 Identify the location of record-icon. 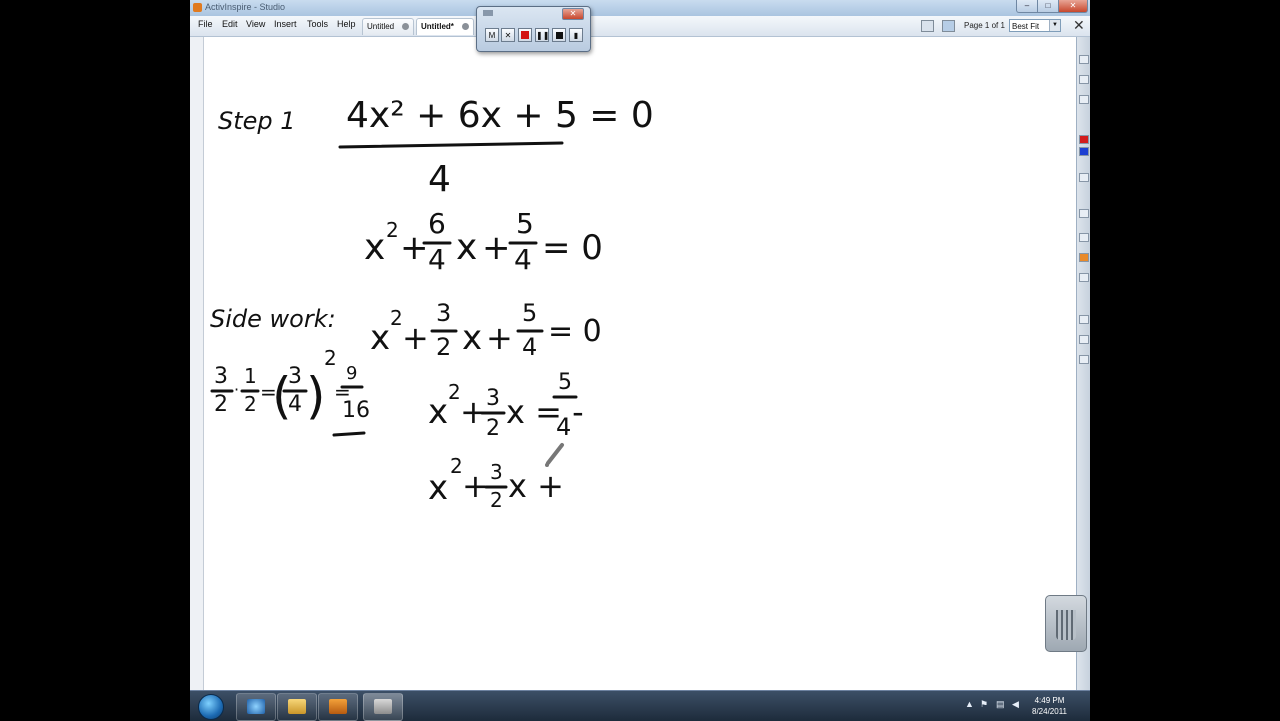
(525, 35).